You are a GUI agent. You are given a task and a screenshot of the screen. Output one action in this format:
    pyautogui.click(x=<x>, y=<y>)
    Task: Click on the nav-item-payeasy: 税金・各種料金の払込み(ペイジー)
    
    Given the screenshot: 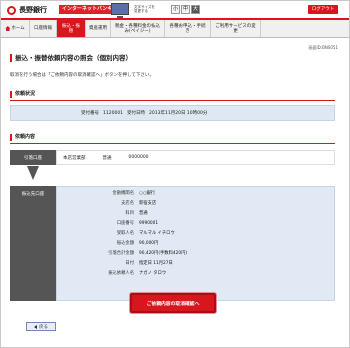 What is the action you would take?
    pyautogui.click(x=138, y=28)
    